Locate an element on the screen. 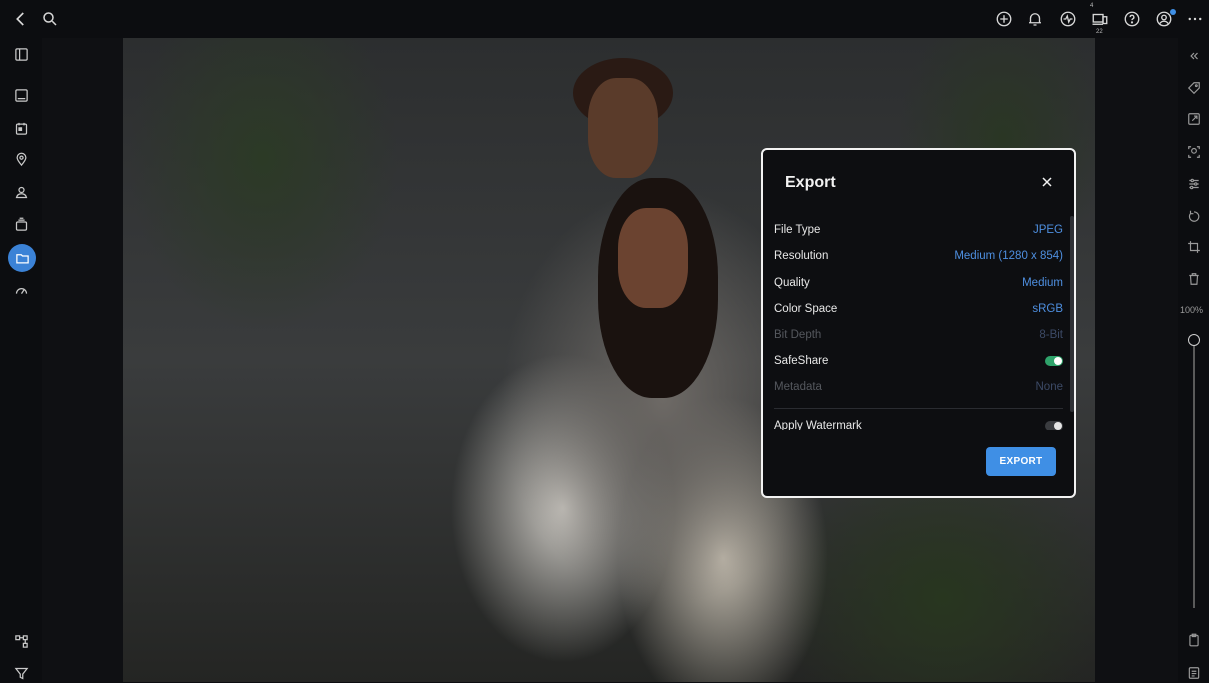 The width and height of the screenshot is (1209, 683). speed-icon is located at coordinates (21, 290).